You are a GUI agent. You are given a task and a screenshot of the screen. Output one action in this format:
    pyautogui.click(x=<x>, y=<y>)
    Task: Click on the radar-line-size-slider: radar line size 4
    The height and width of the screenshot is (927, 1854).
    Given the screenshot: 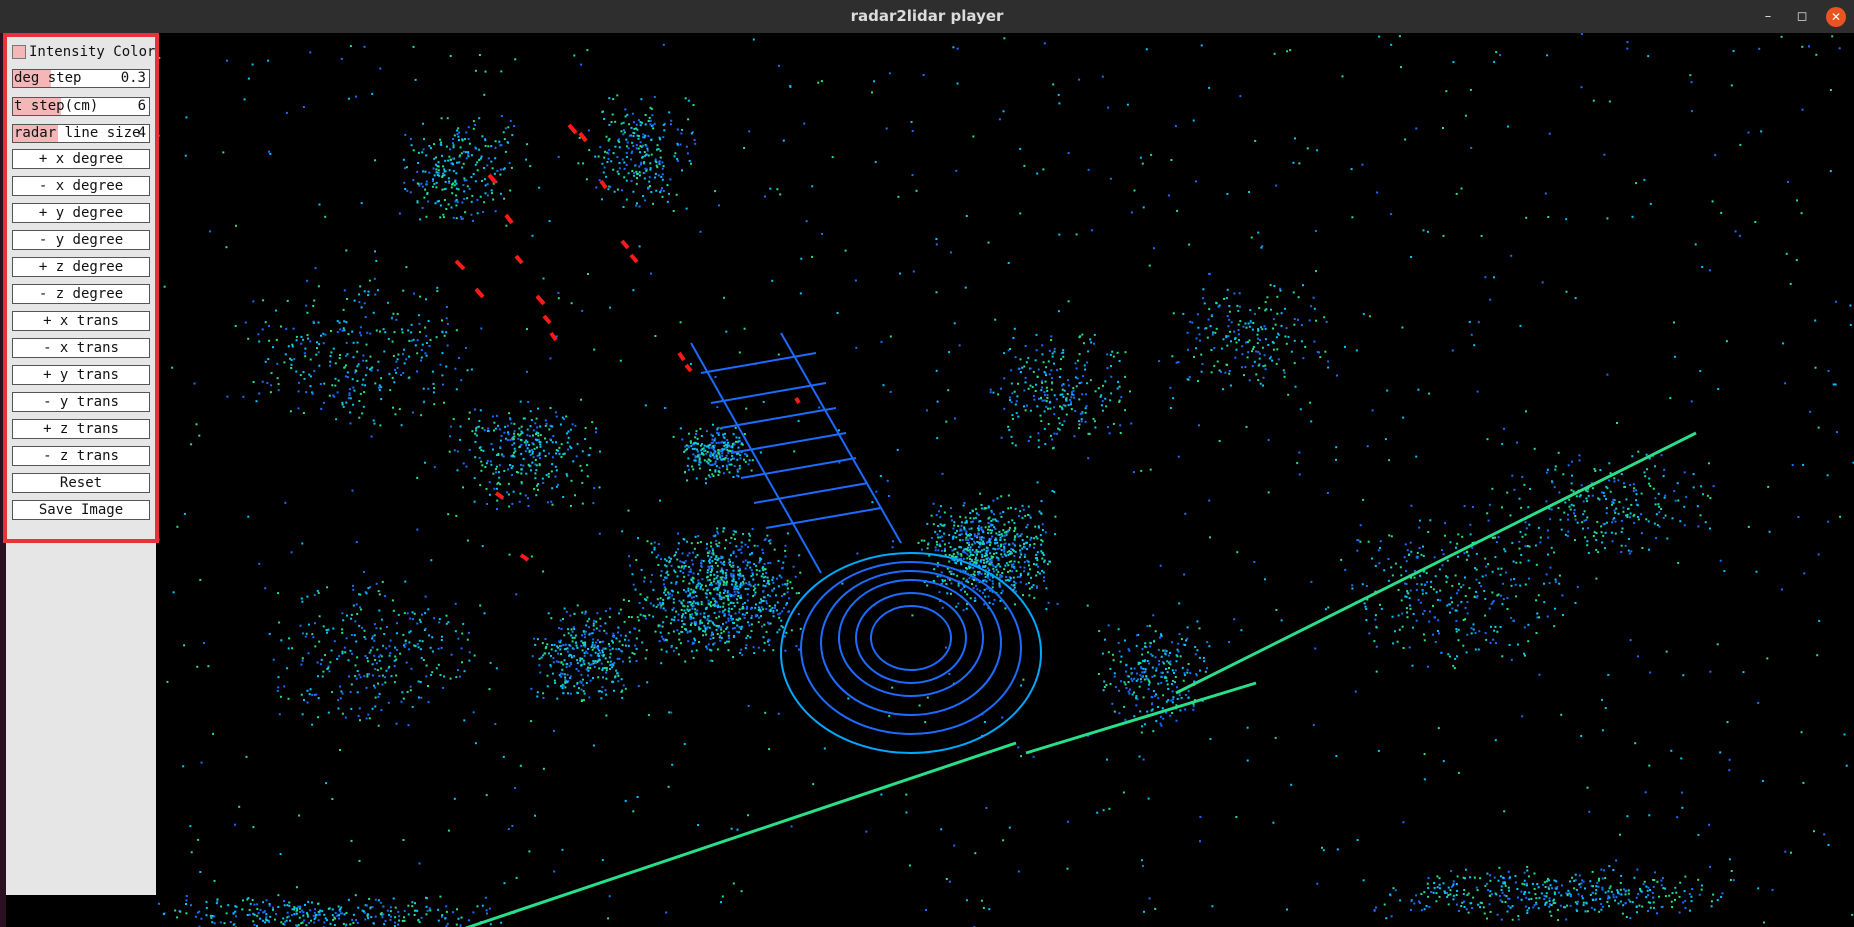 What is the action you would take?
    pyautogui.click(x=81, y=133)
    